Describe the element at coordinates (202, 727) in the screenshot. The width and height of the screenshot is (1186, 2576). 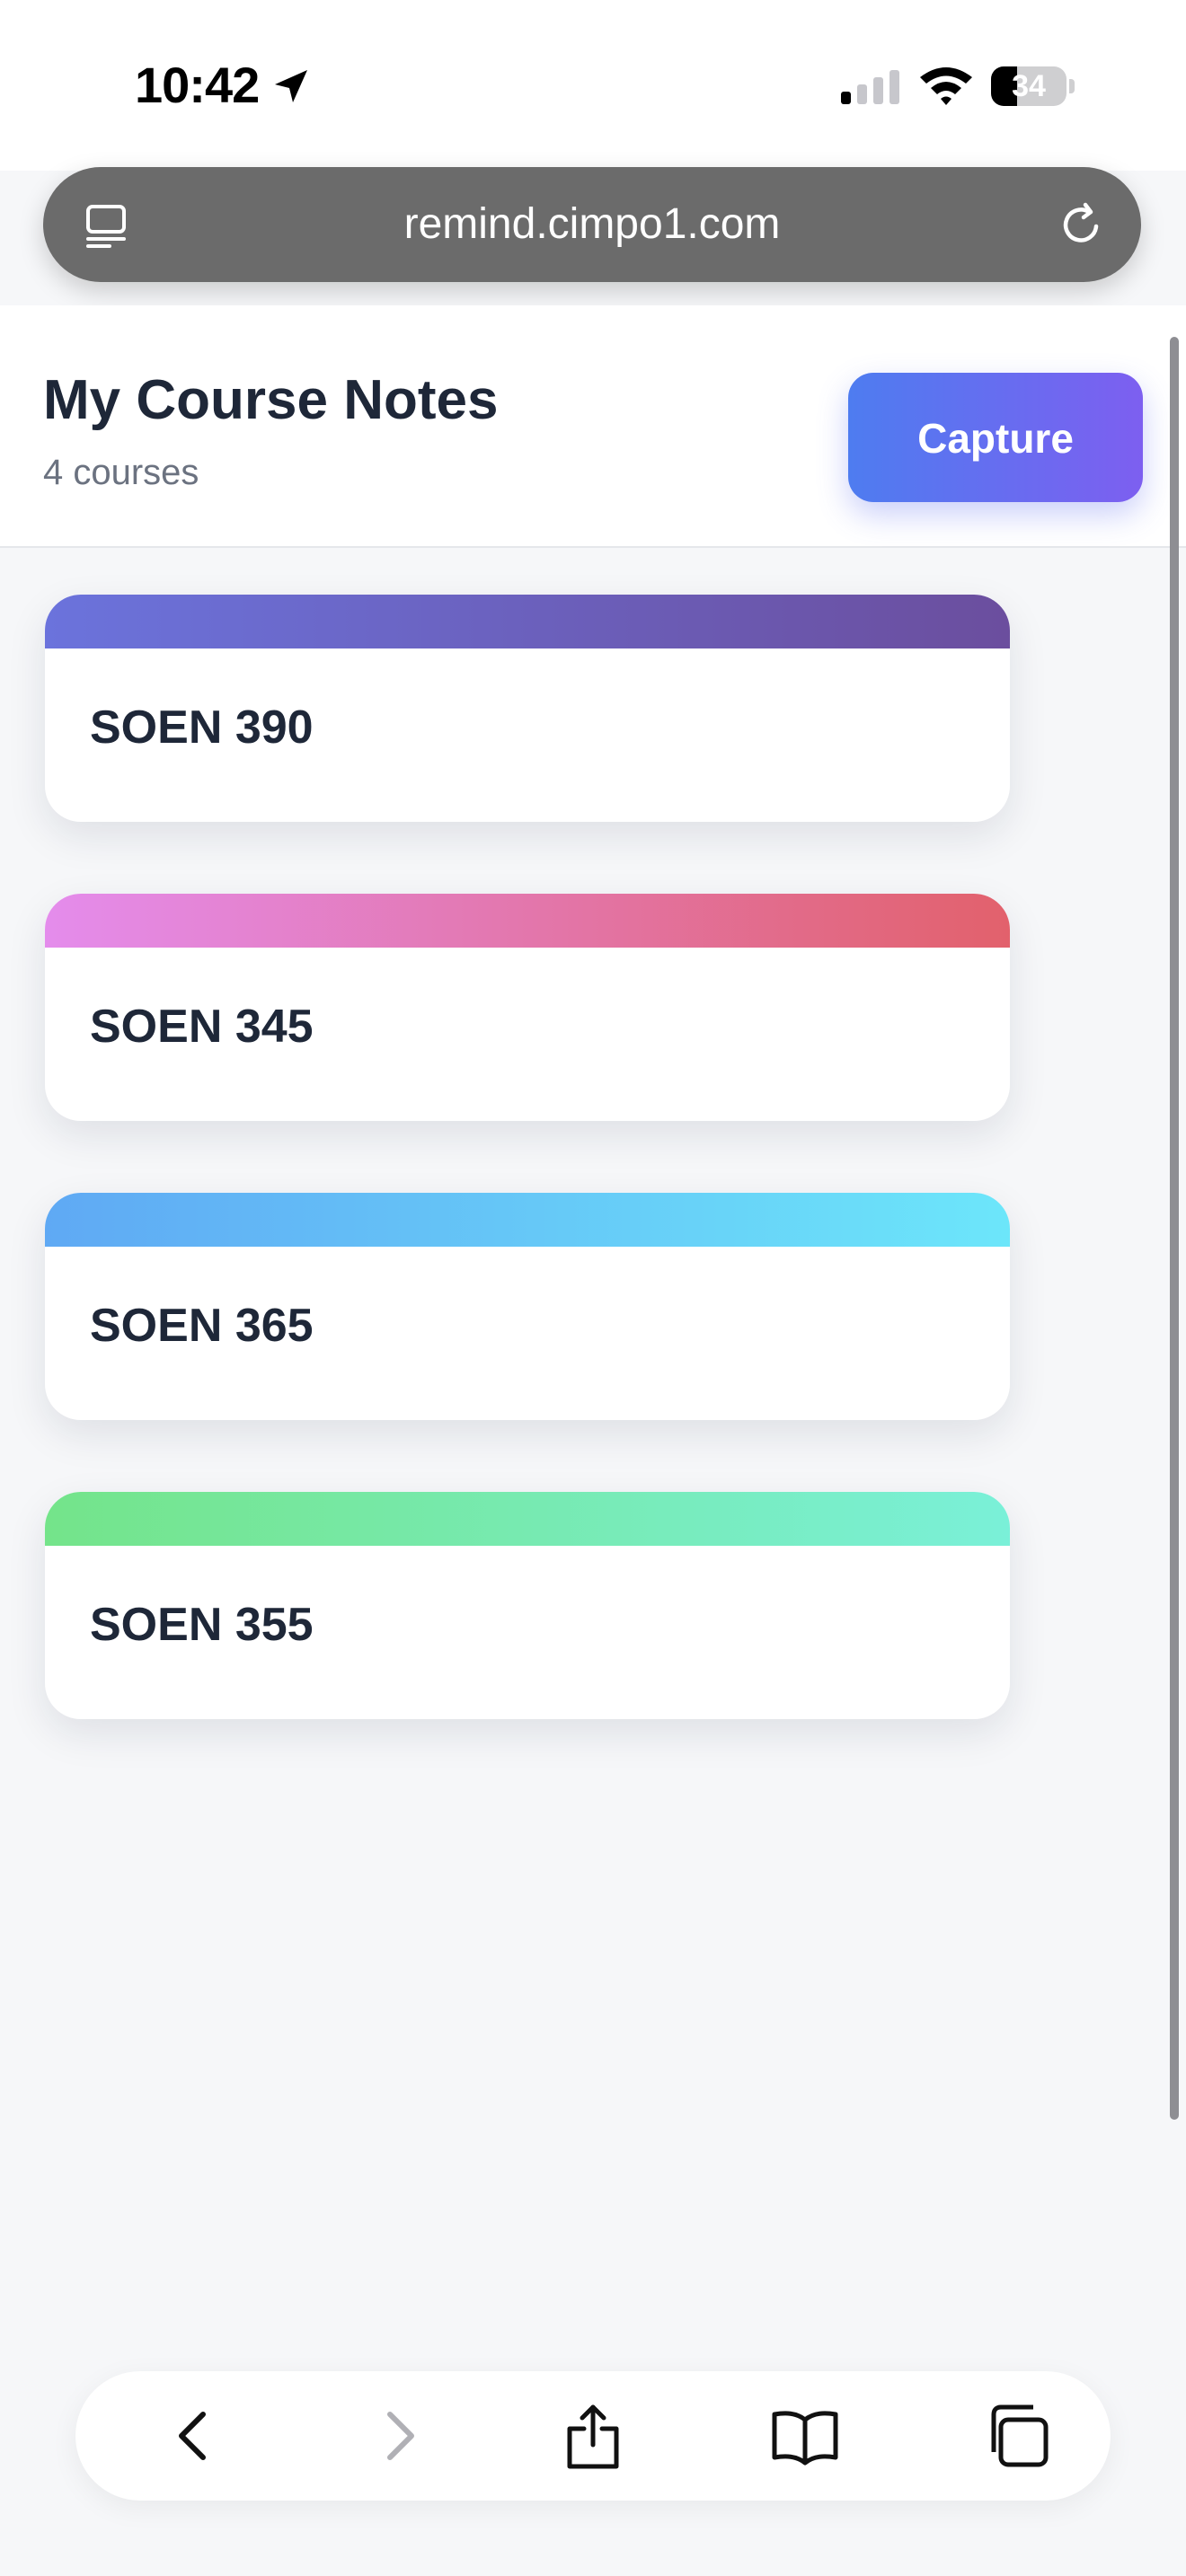
I see `course-title: SOEN 390` at that location.